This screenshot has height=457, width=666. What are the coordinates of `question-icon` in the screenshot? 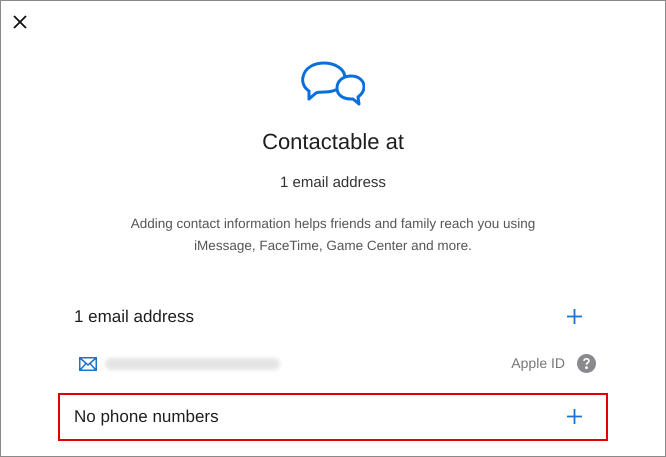 It's located at (586, 363).